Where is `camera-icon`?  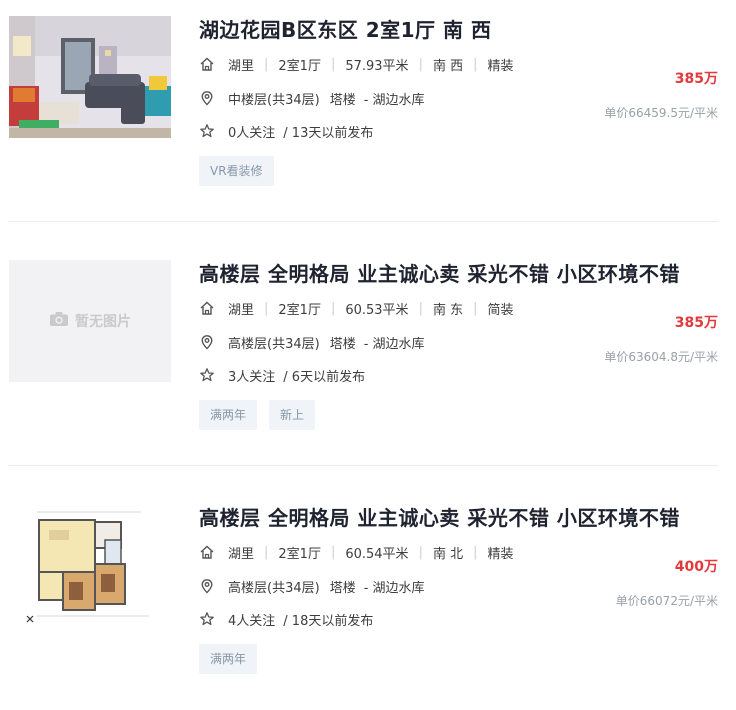
camera-icon is located at coordinates (62, 321).